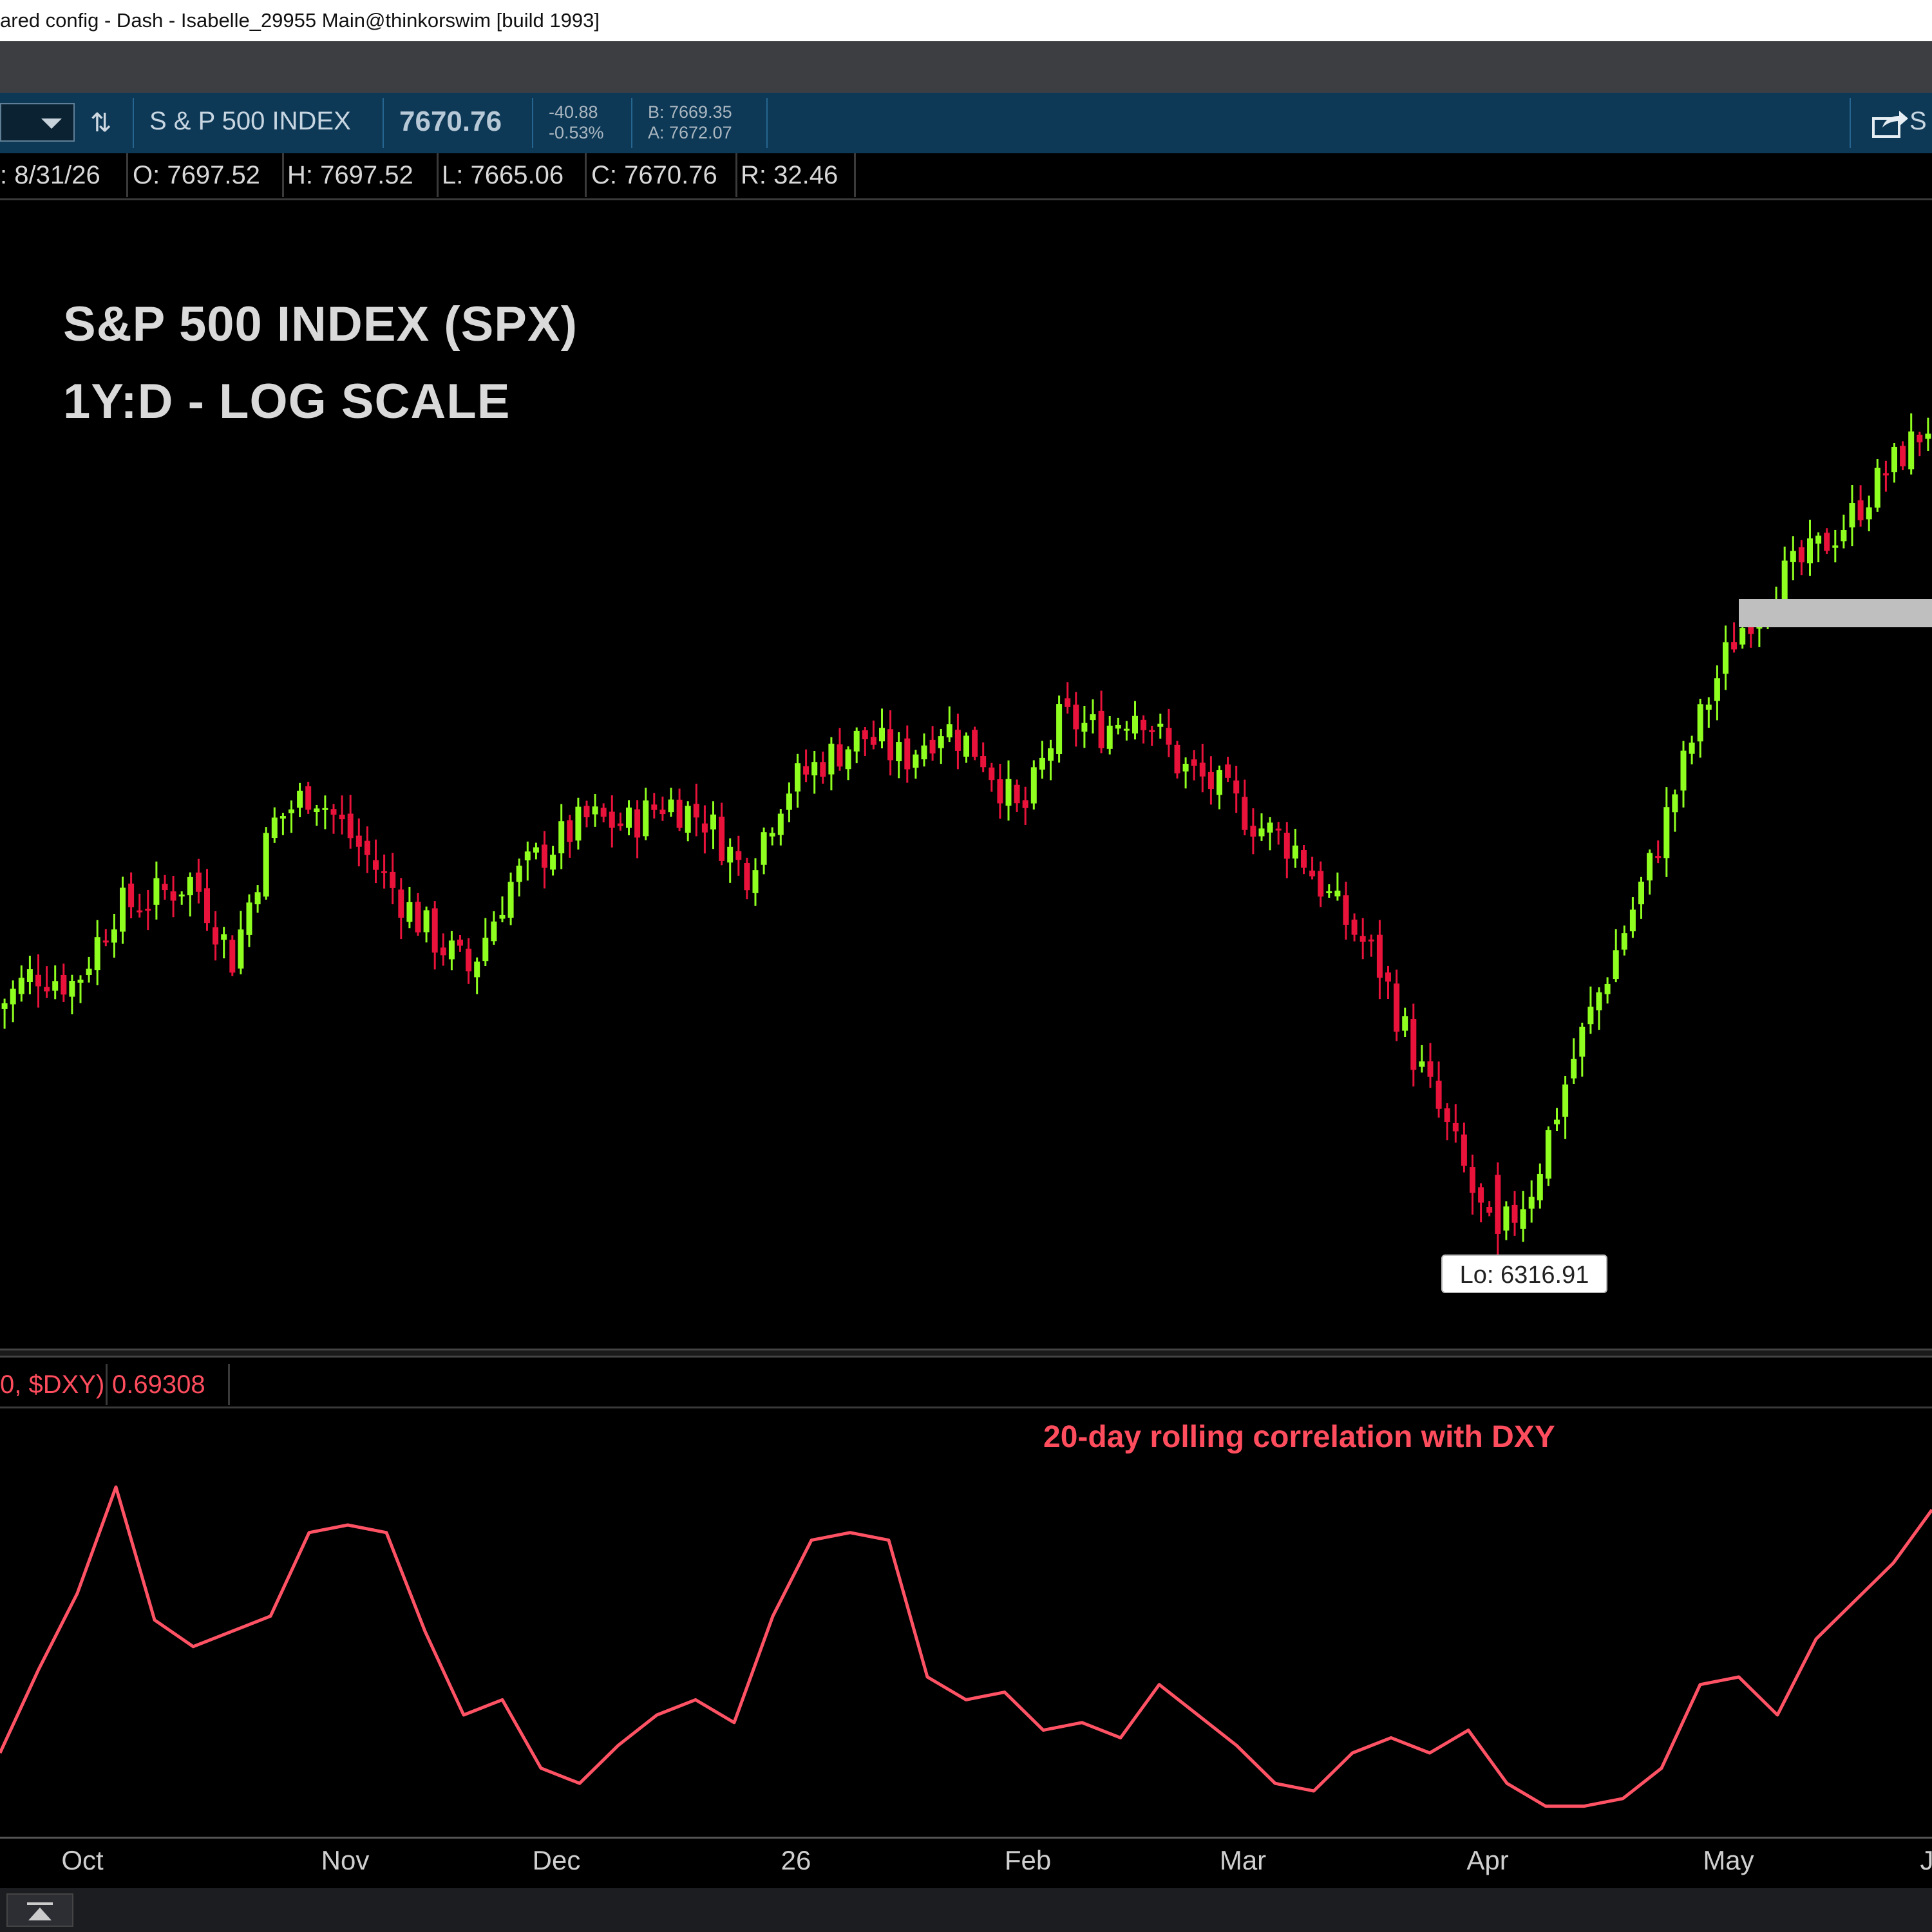 This screenshot has height=1932, width=1932. Describe the element at coordinates (38, 123) in the screenshot. I see `symbol-dropdown` at that location.